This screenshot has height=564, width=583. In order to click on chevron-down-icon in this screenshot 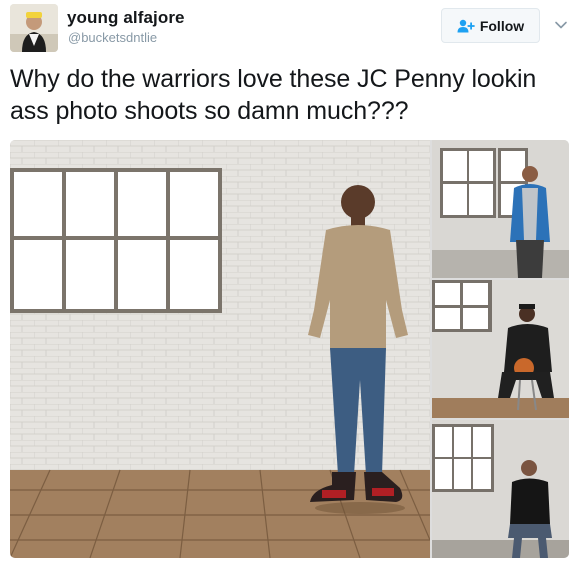, I will do `click(561, 25)`.